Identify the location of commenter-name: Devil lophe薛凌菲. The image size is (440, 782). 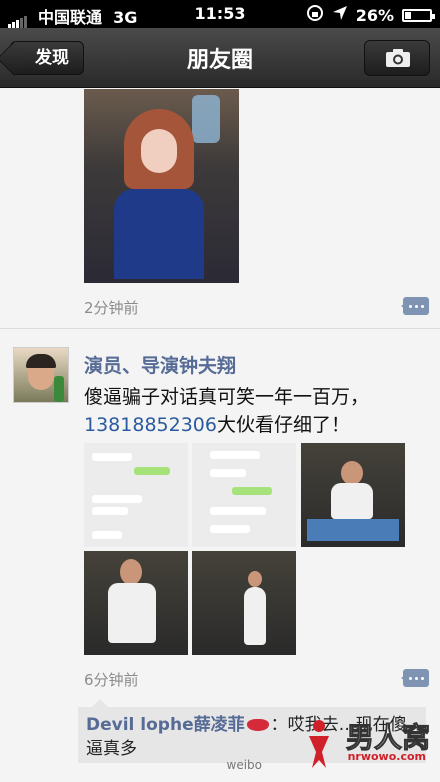
(165, 725).